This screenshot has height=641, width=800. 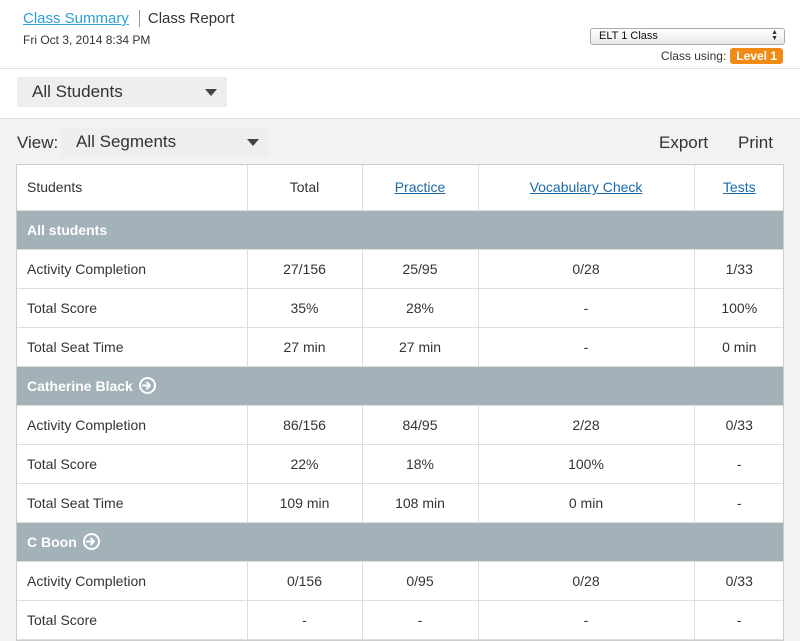 I want to click on select-arrows-icon: ▲ ▼, so click(x=774, y=35).